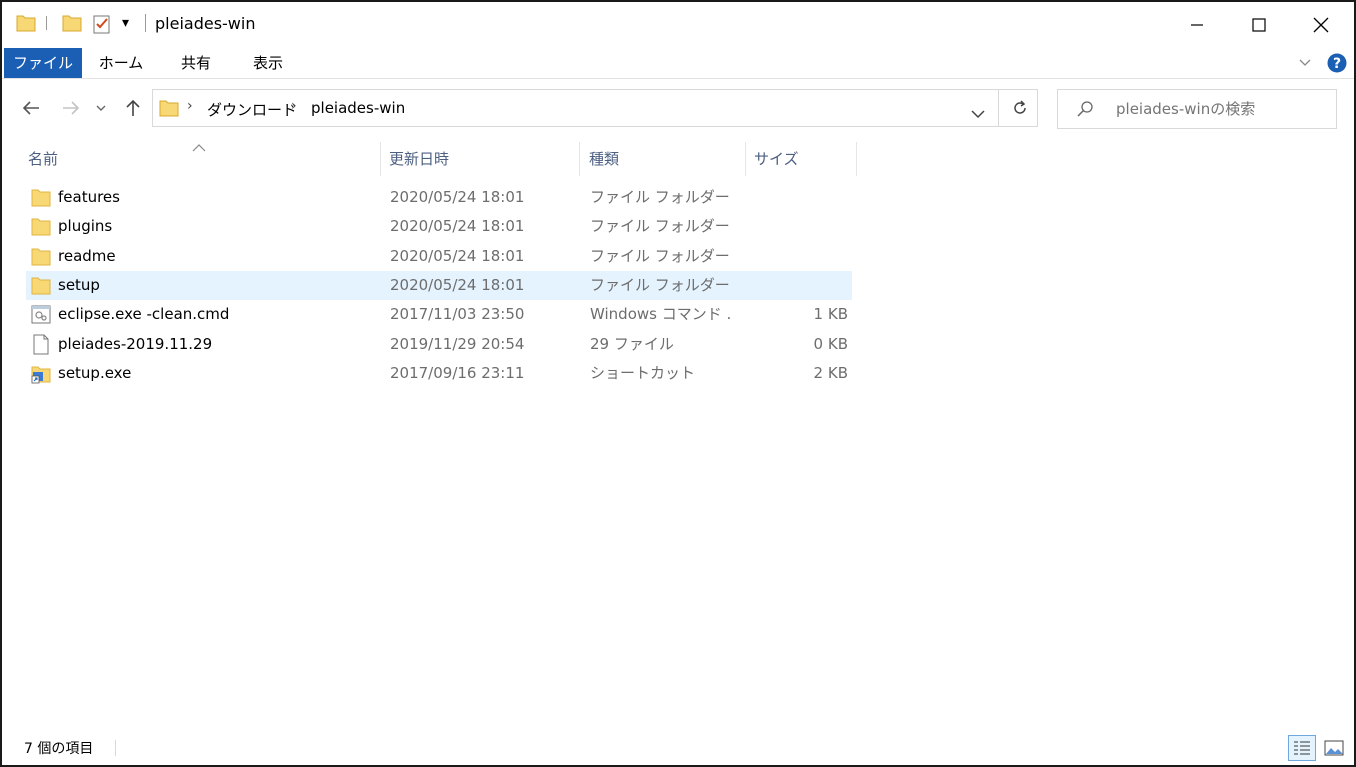 This screenshot has width=1356, height=767. I want to click on details-view-icon, so click(1302, 748).